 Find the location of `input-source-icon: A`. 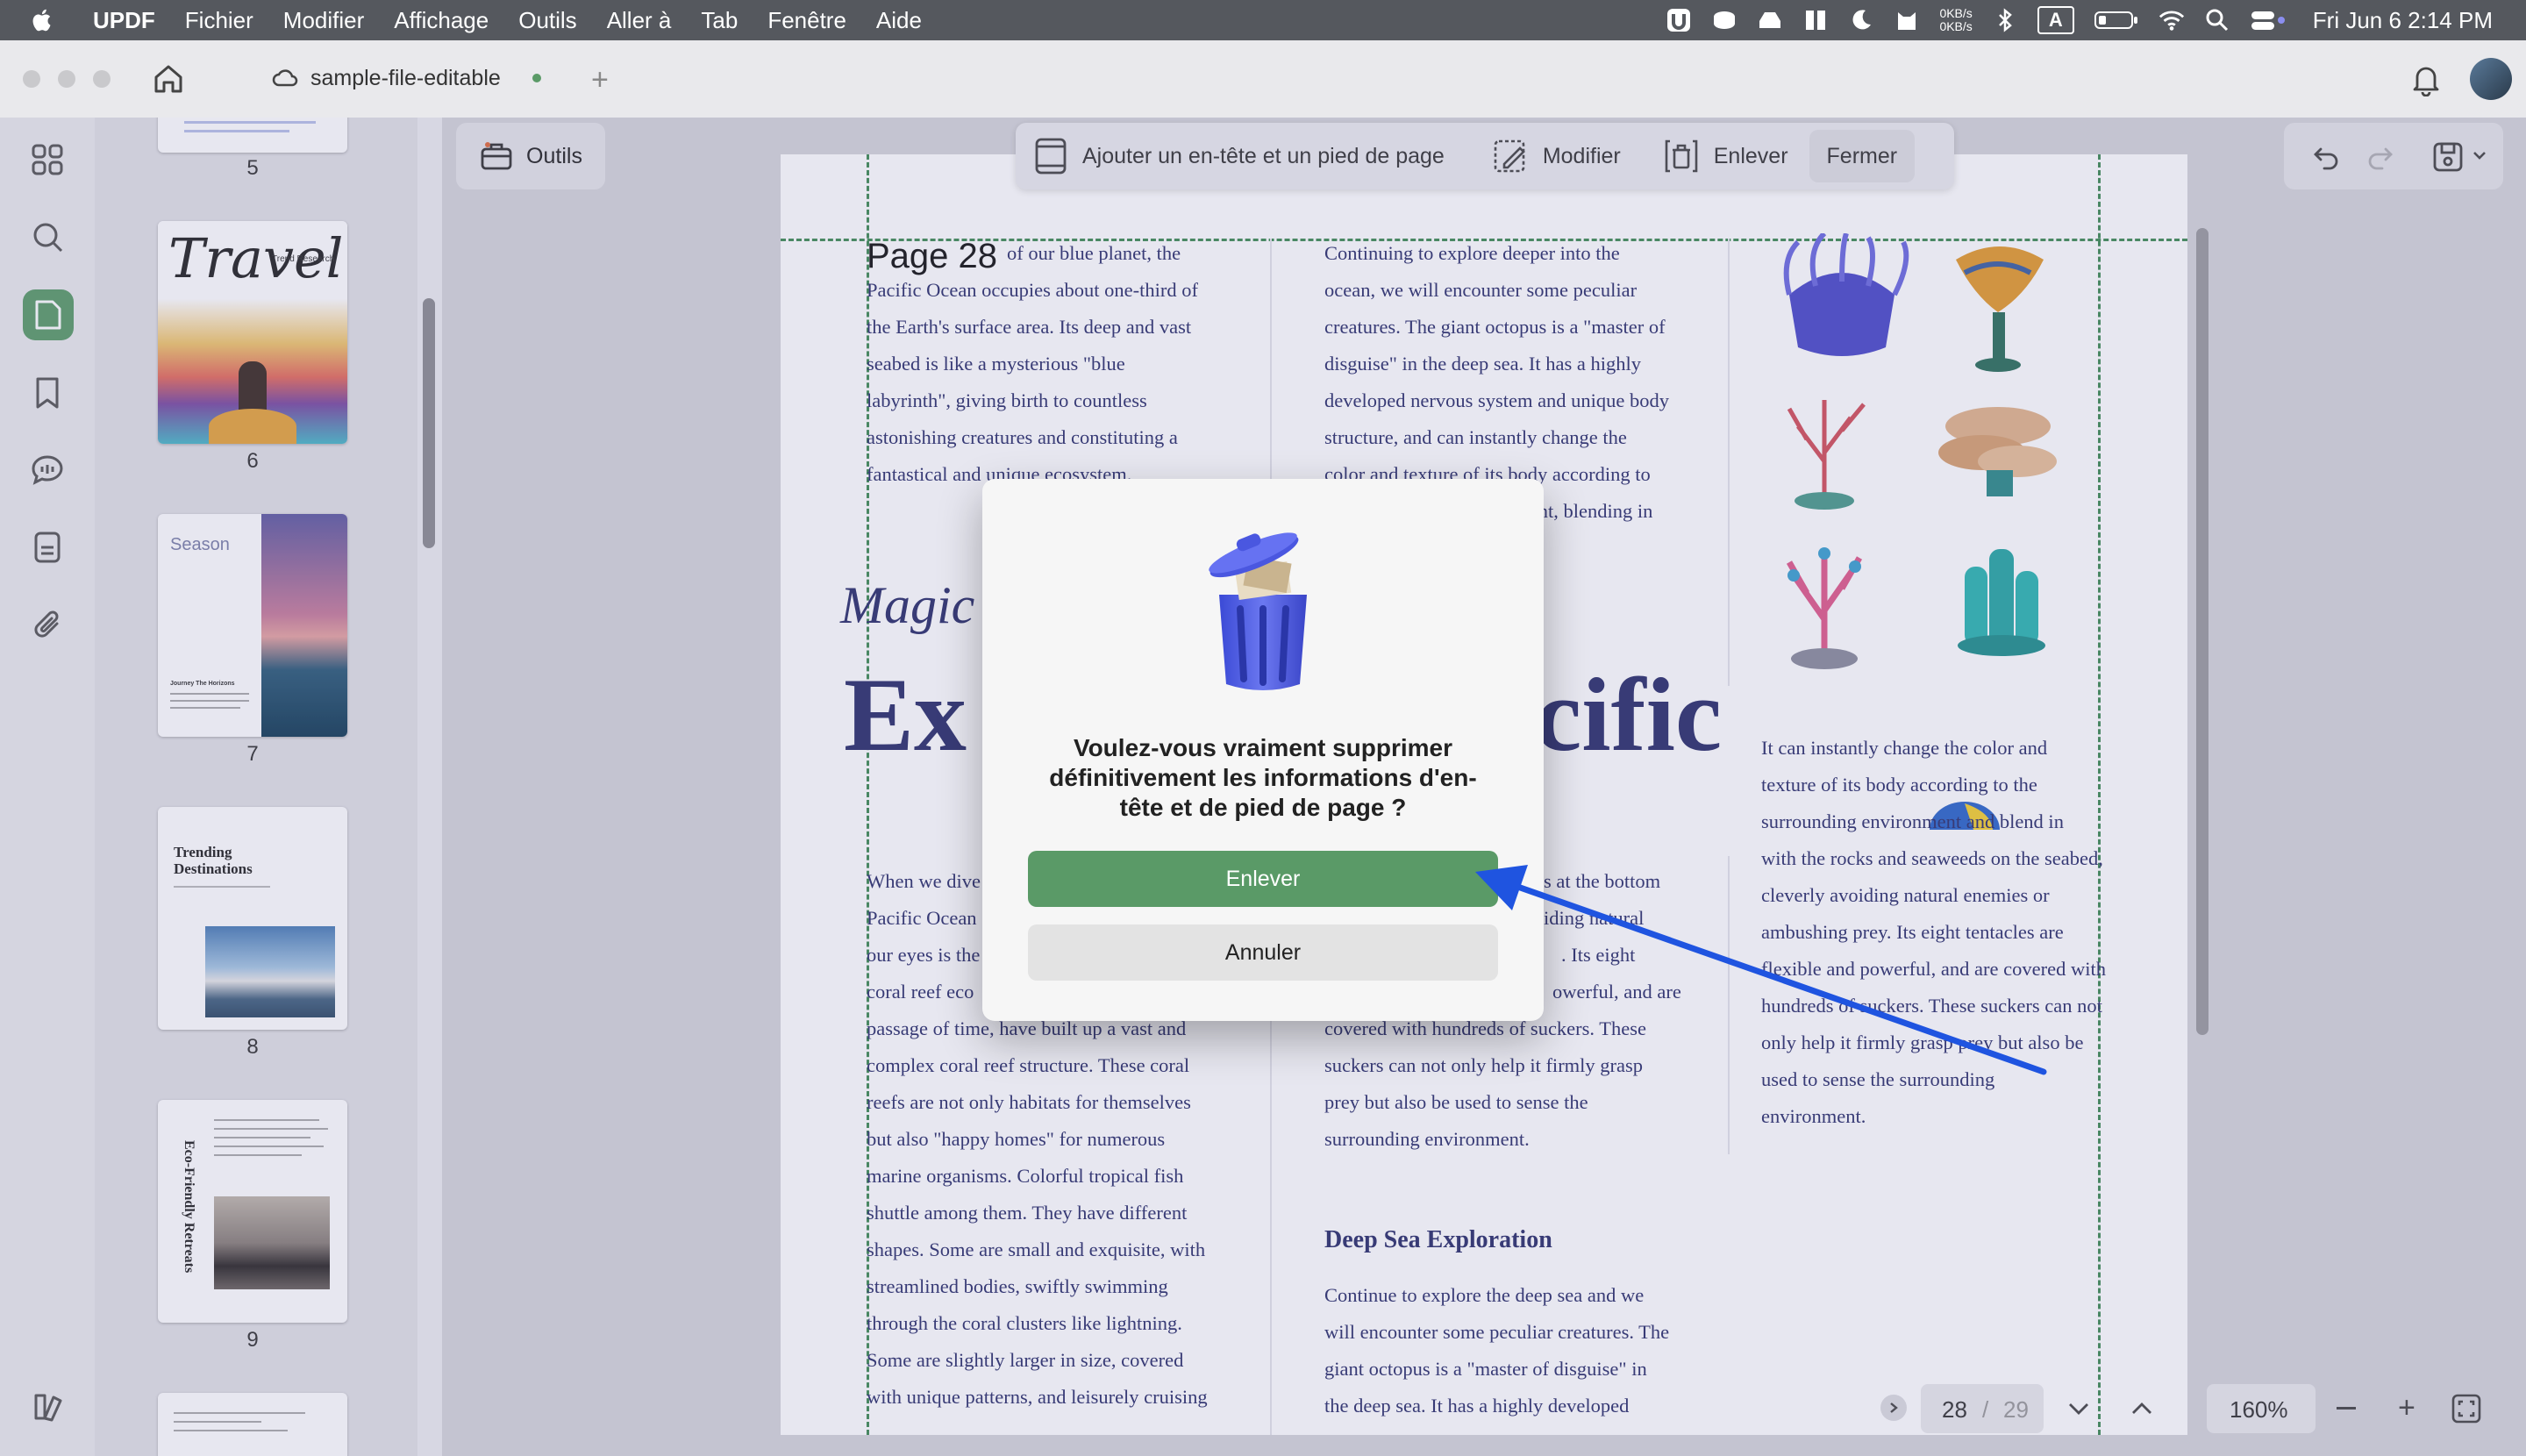

input-source-icon: A is located at coordinates (2055, 20).